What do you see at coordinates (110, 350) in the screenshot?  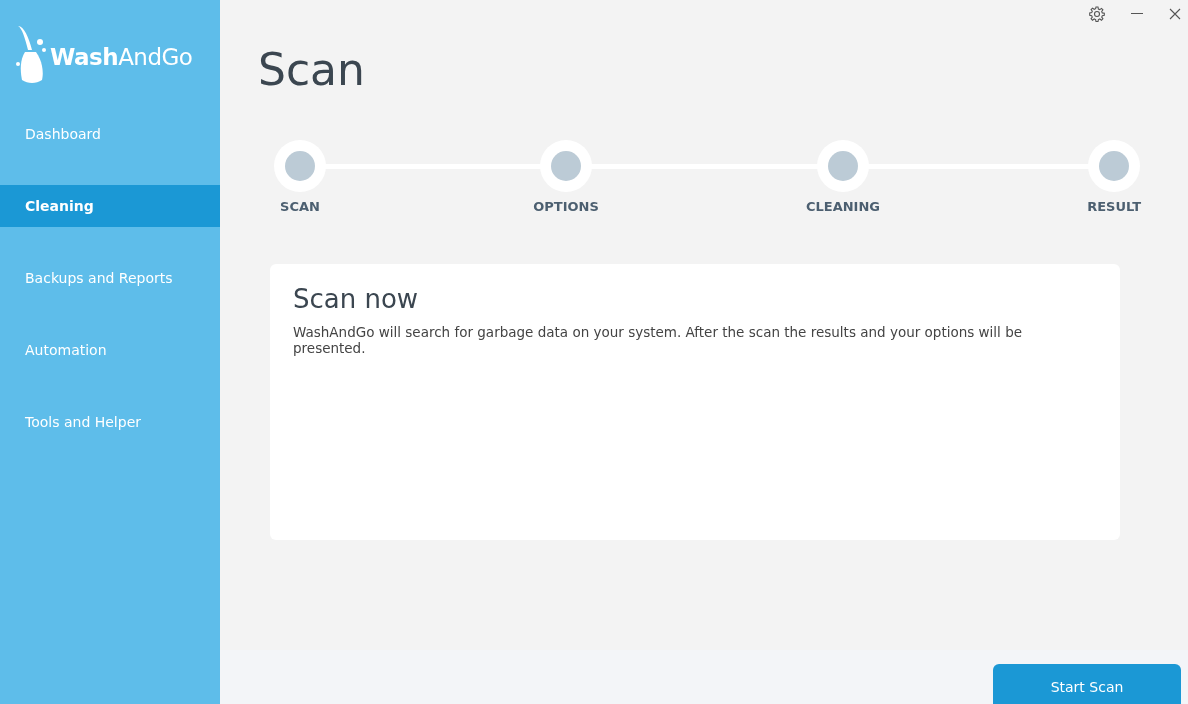 I see `sidebar-item: Automation` at bounding box center [110, 350].